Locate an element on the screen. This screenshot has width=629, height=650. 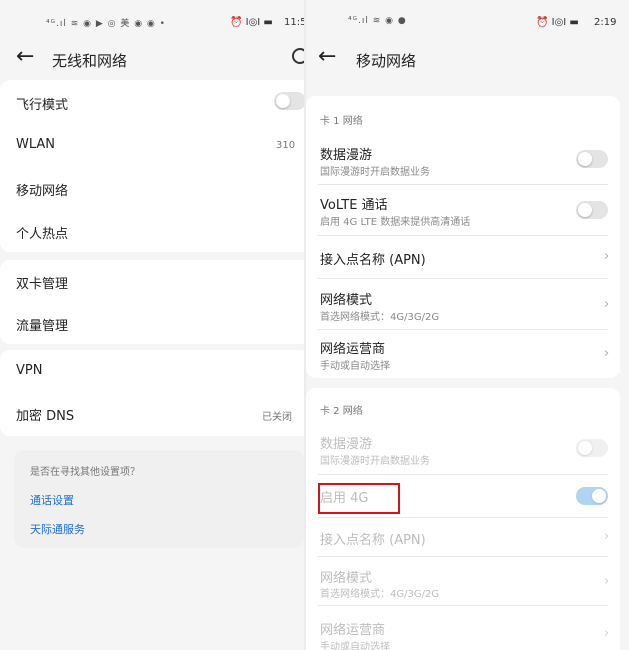
sim2-section-header: 卡 2 网络 is located at coordinates (341, 411).